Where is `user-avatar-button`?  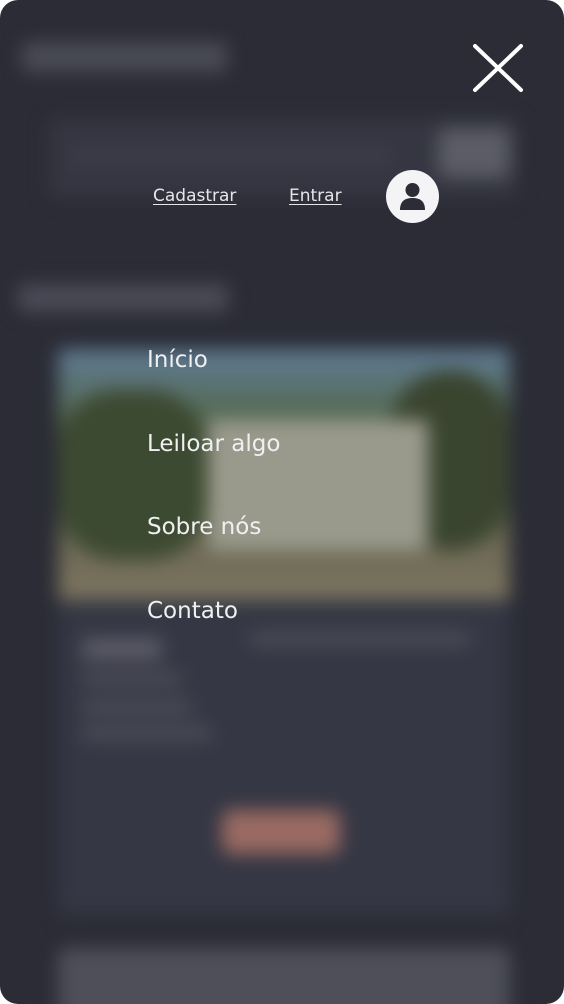 user-avatar-button is located at coordinates (412, 196).